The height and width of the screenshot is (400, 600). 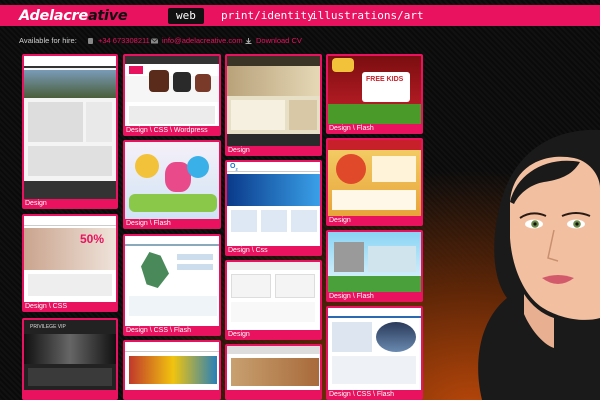 What do you see at coordinates (70, 355) in the screenshot?
I see `portfolio-screenshot: PRIVILEGE VIP` at bounding box center [70, 355].